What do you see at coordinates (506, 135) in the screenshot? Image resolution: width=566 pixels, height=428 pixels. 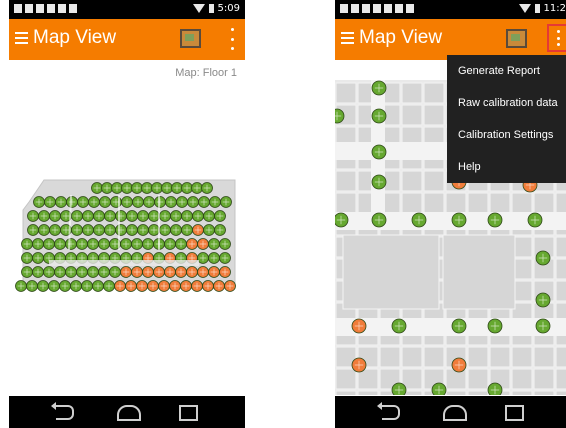 I see `menu-item-calibration-settings: Calibration Settings` at bounding box center [506, 135].